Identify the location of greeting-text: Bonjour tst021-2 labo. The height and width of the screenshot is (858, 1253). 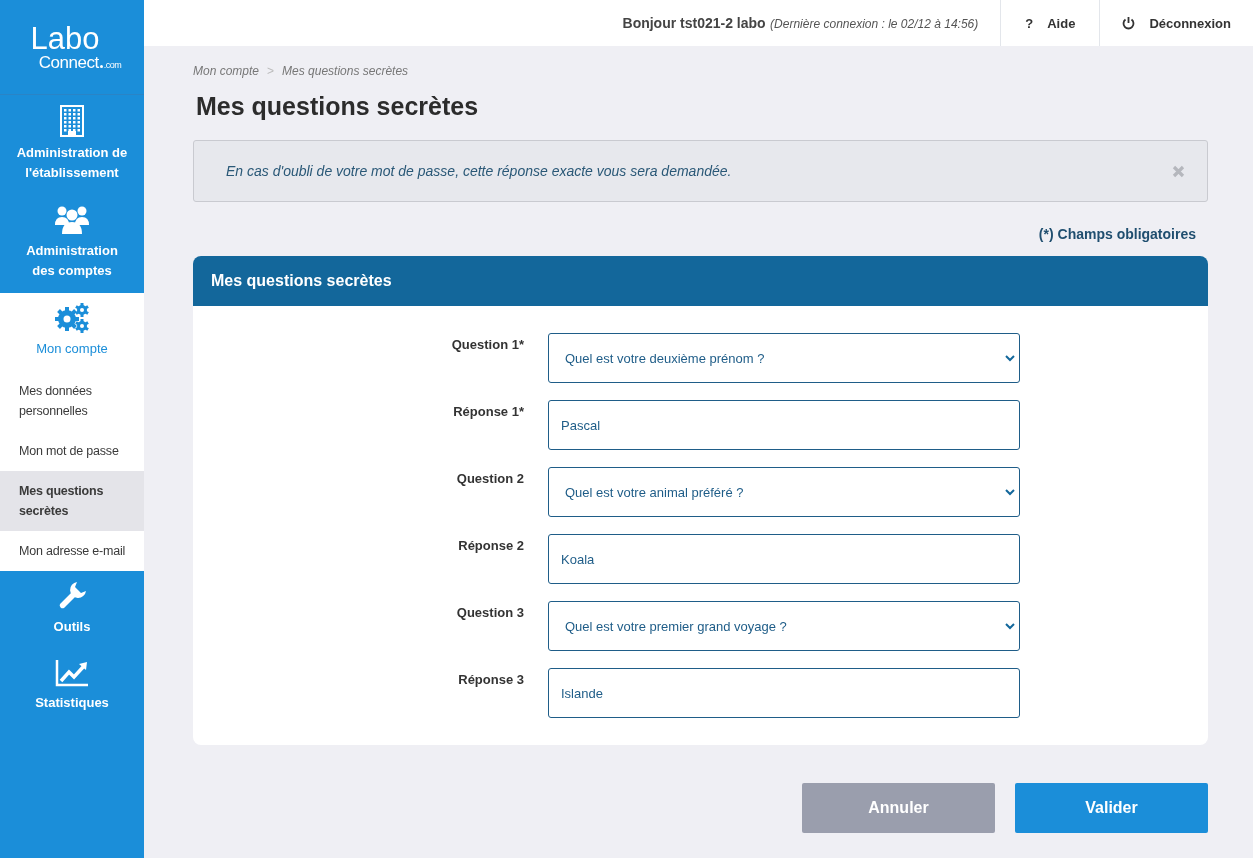
(694, 23).